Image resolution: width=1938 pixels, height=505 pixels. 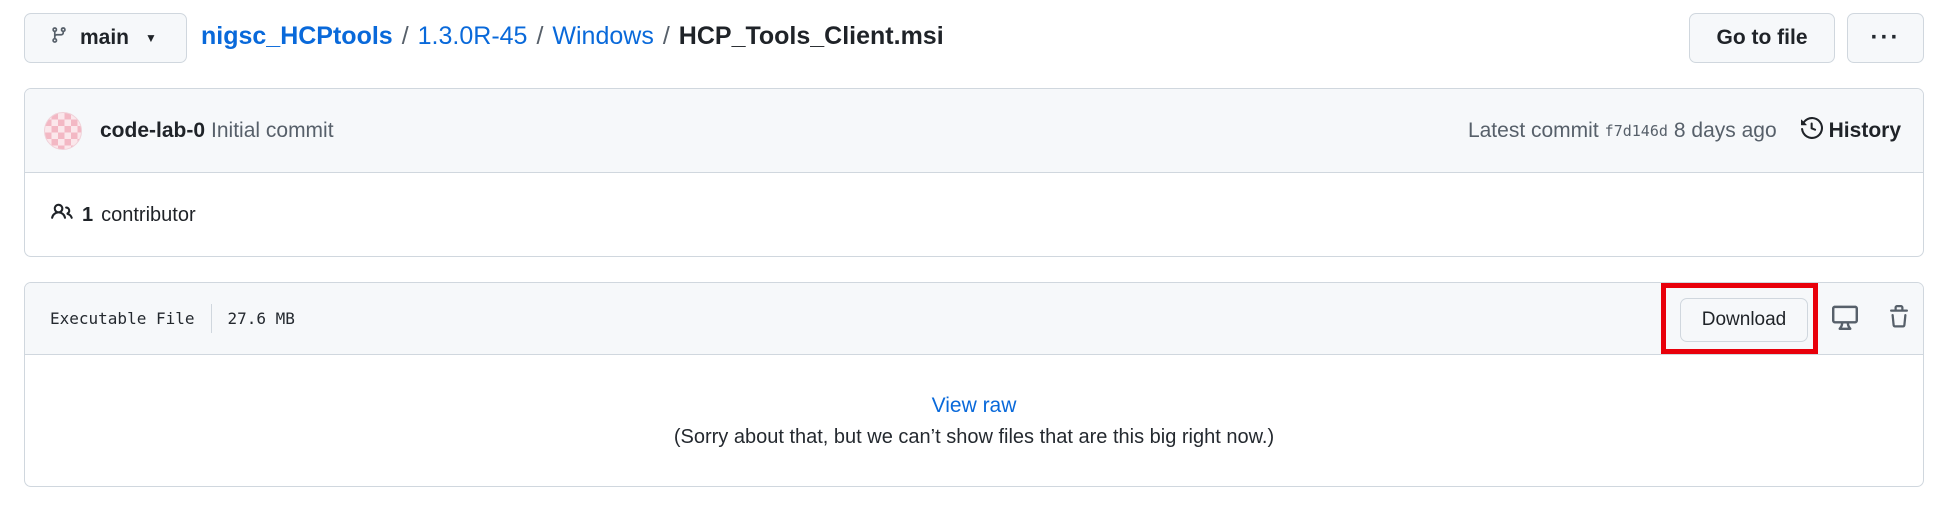 I want to click on delete-file-button, so click(x=1899, y=319).